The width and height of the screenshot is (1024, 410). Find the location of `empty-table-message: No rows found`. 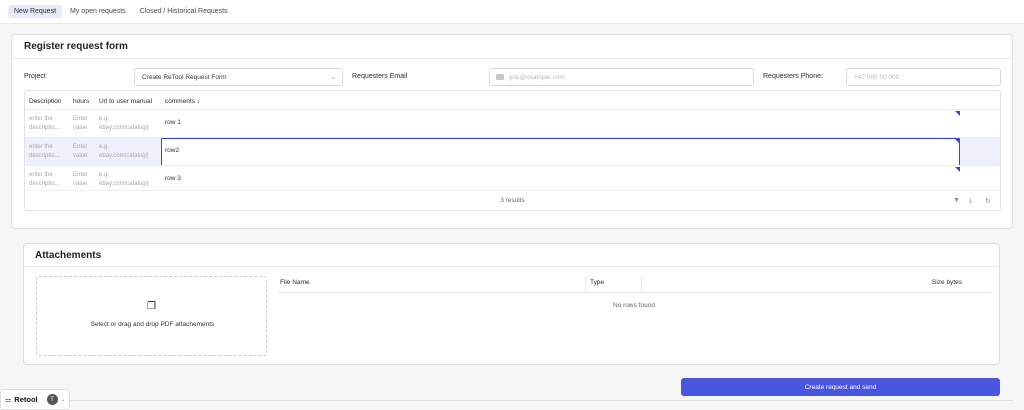

empty-table-message: No rows found is located at coordinates (634, 305).